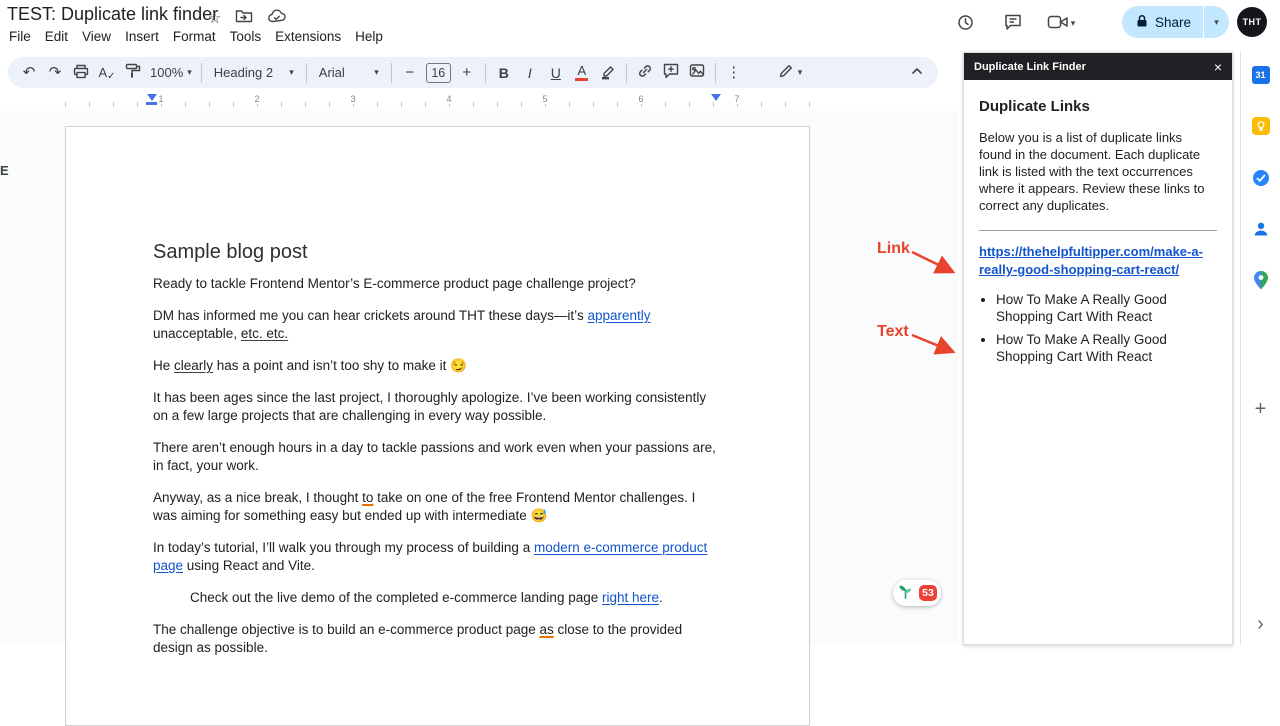 This screenshot has width=1280, height=726. I want to click on version-history-button, so click(965, 23).